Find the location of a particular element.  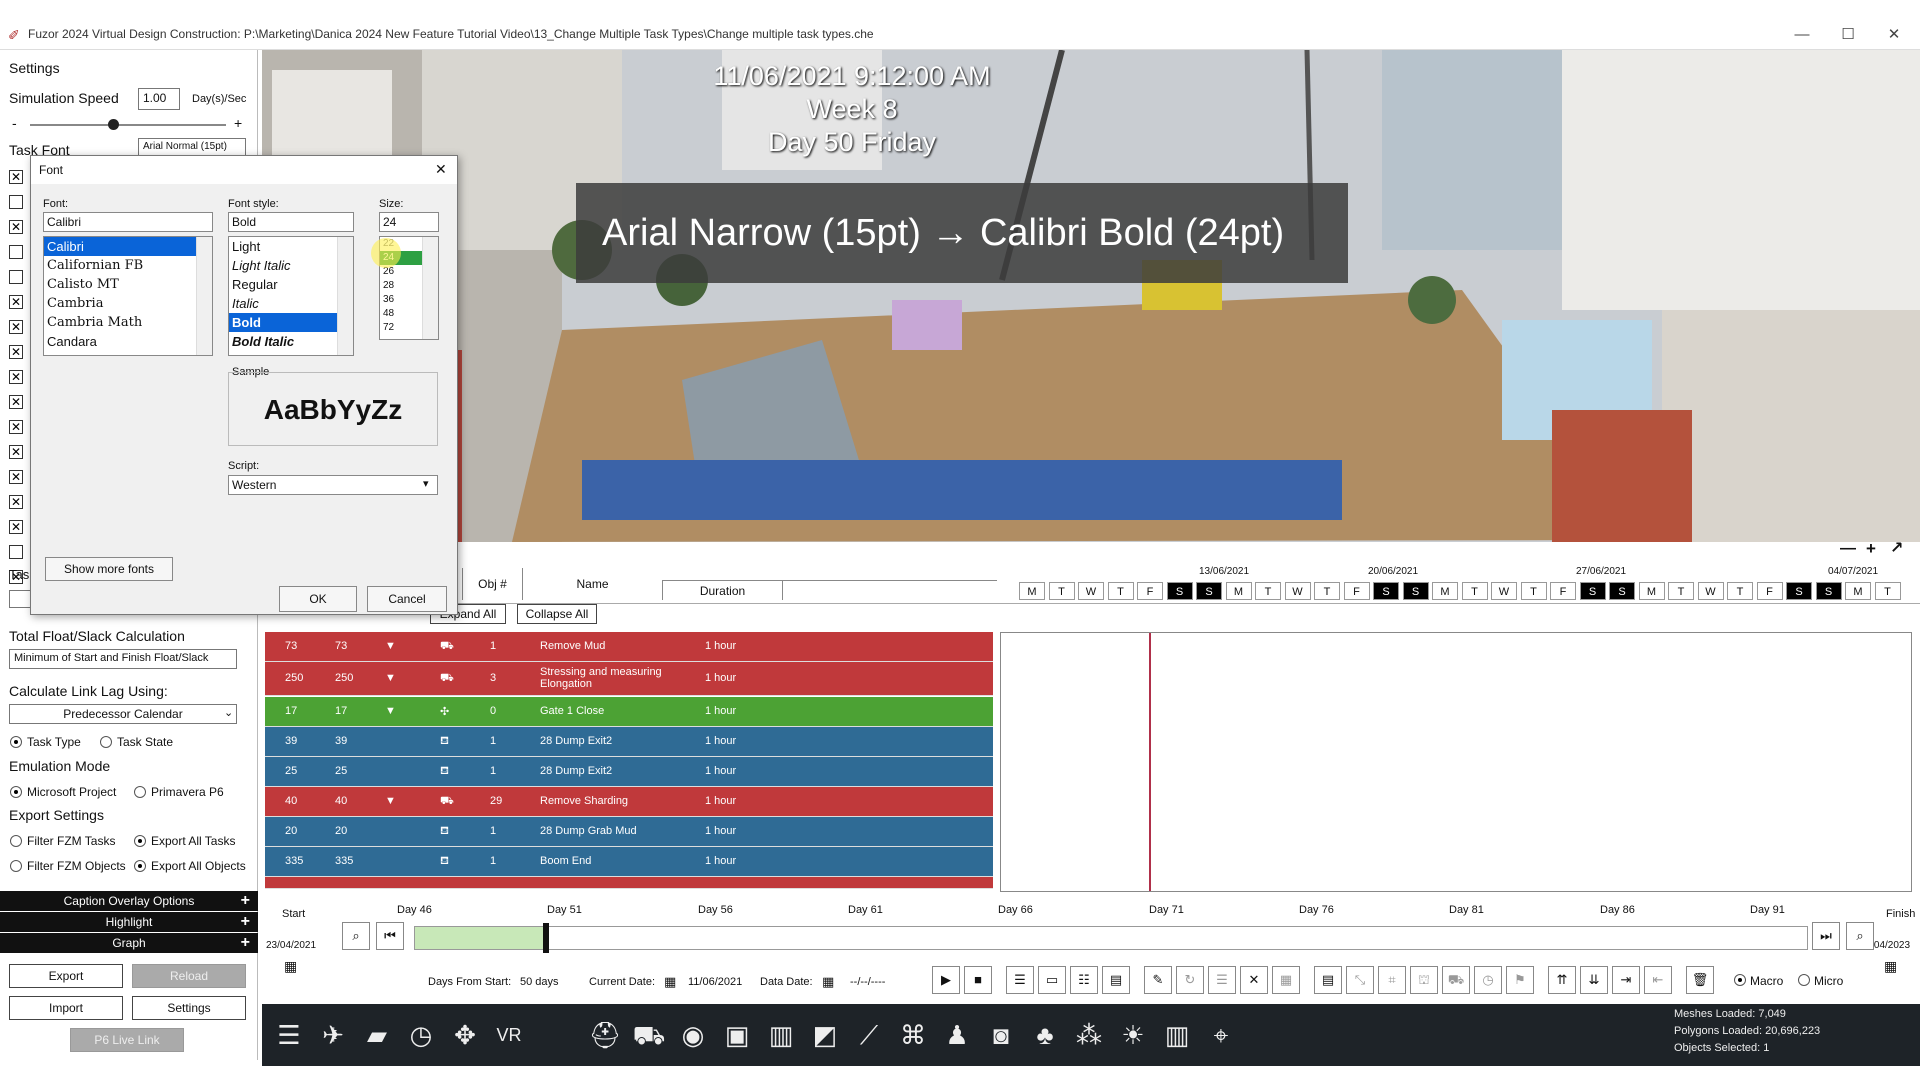

table-row: 25 25 ⛾ 1 28 Dump Exit2 1 hour is located at coordinates (629, 772).